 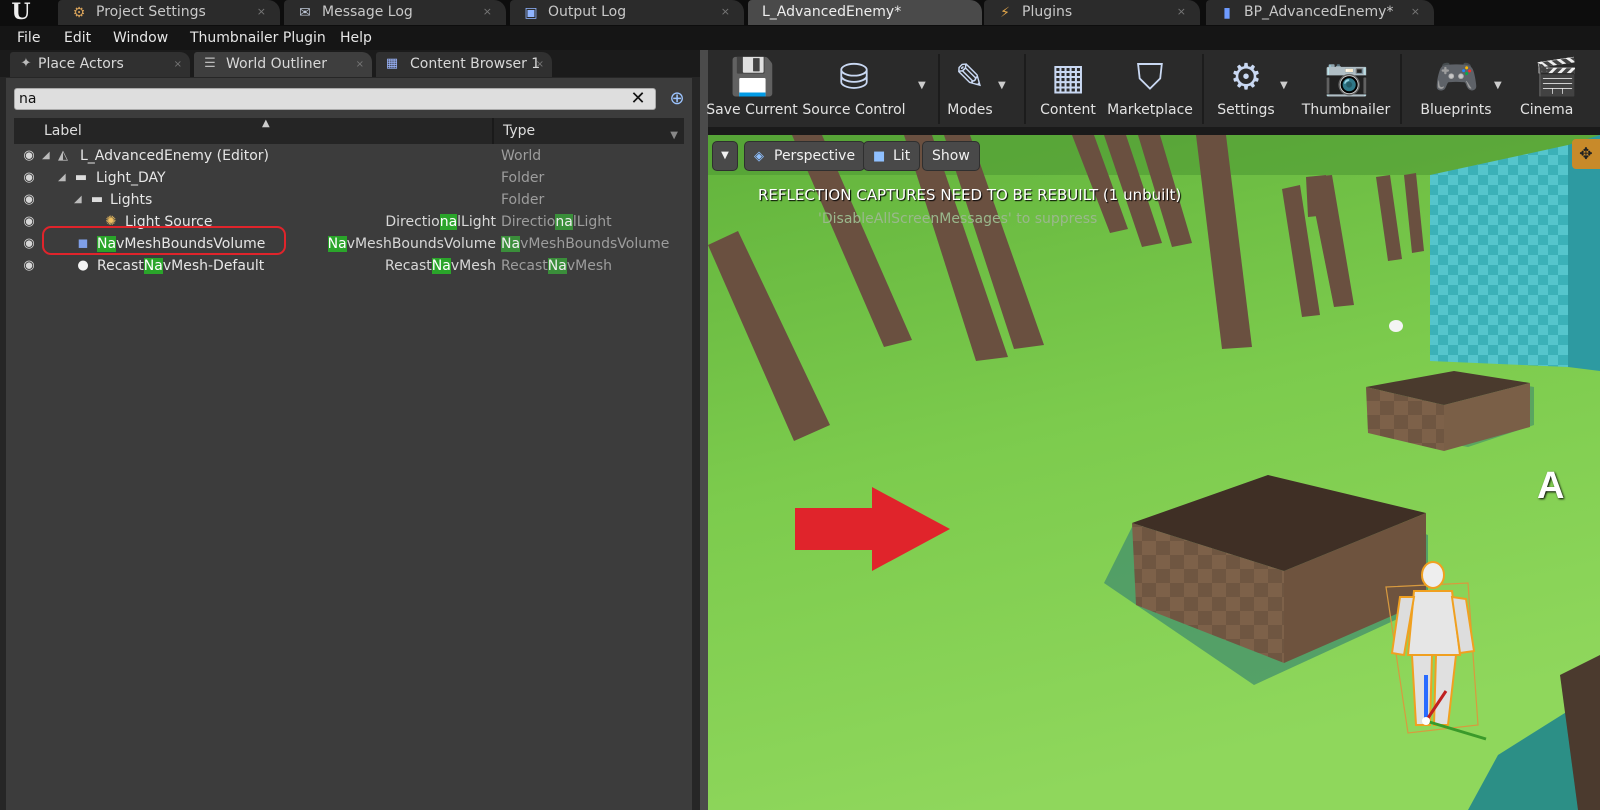 What do you see at coordinates (523, 200) in the screenshot?
I see `row-type: Folder` at bounding box center [523, 200].